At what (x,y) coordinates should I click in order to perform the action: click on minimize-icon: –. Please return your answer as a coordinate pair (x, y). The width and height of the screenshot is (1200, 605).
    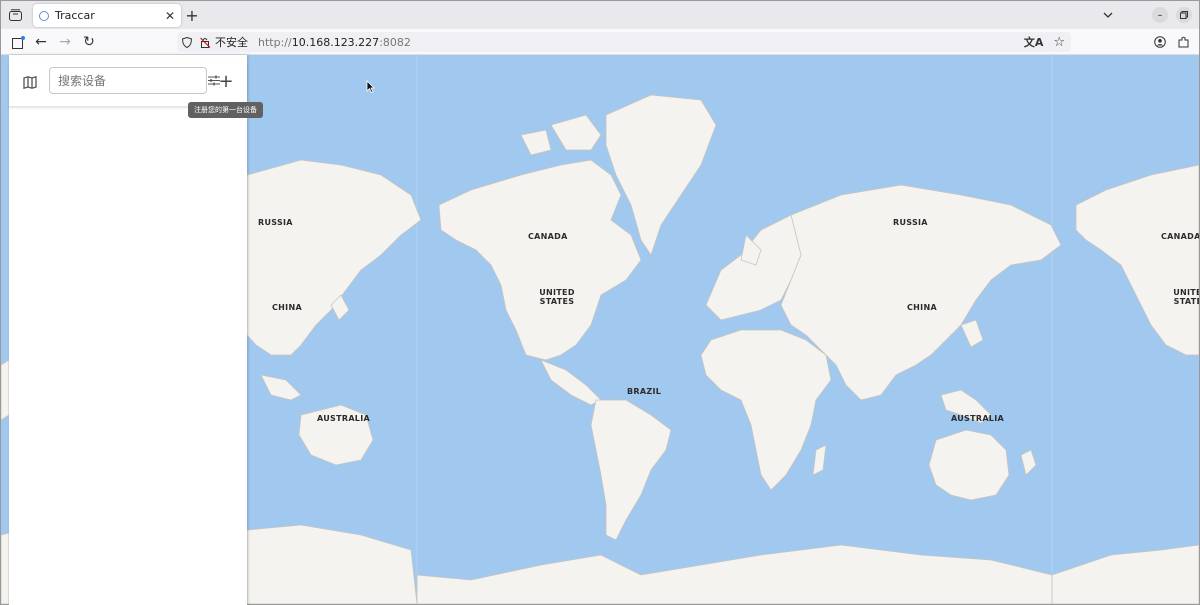
    Looking at the image, I should click on (1160, 15).